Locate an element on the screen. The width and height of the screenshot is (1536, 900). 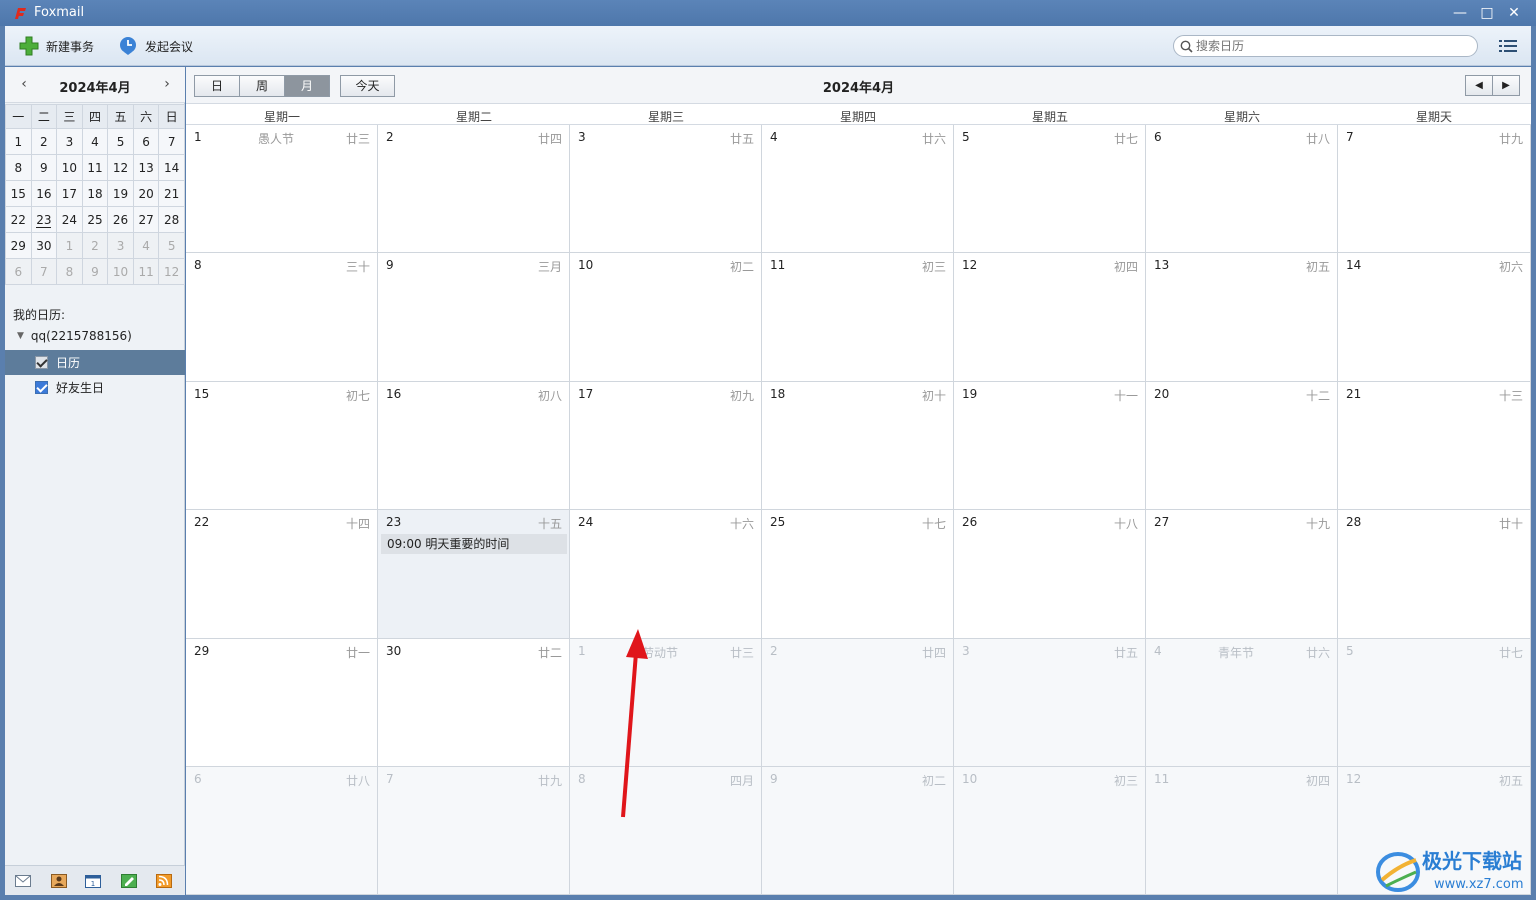
mini-day: 29 is located at coordinates (18, 245).